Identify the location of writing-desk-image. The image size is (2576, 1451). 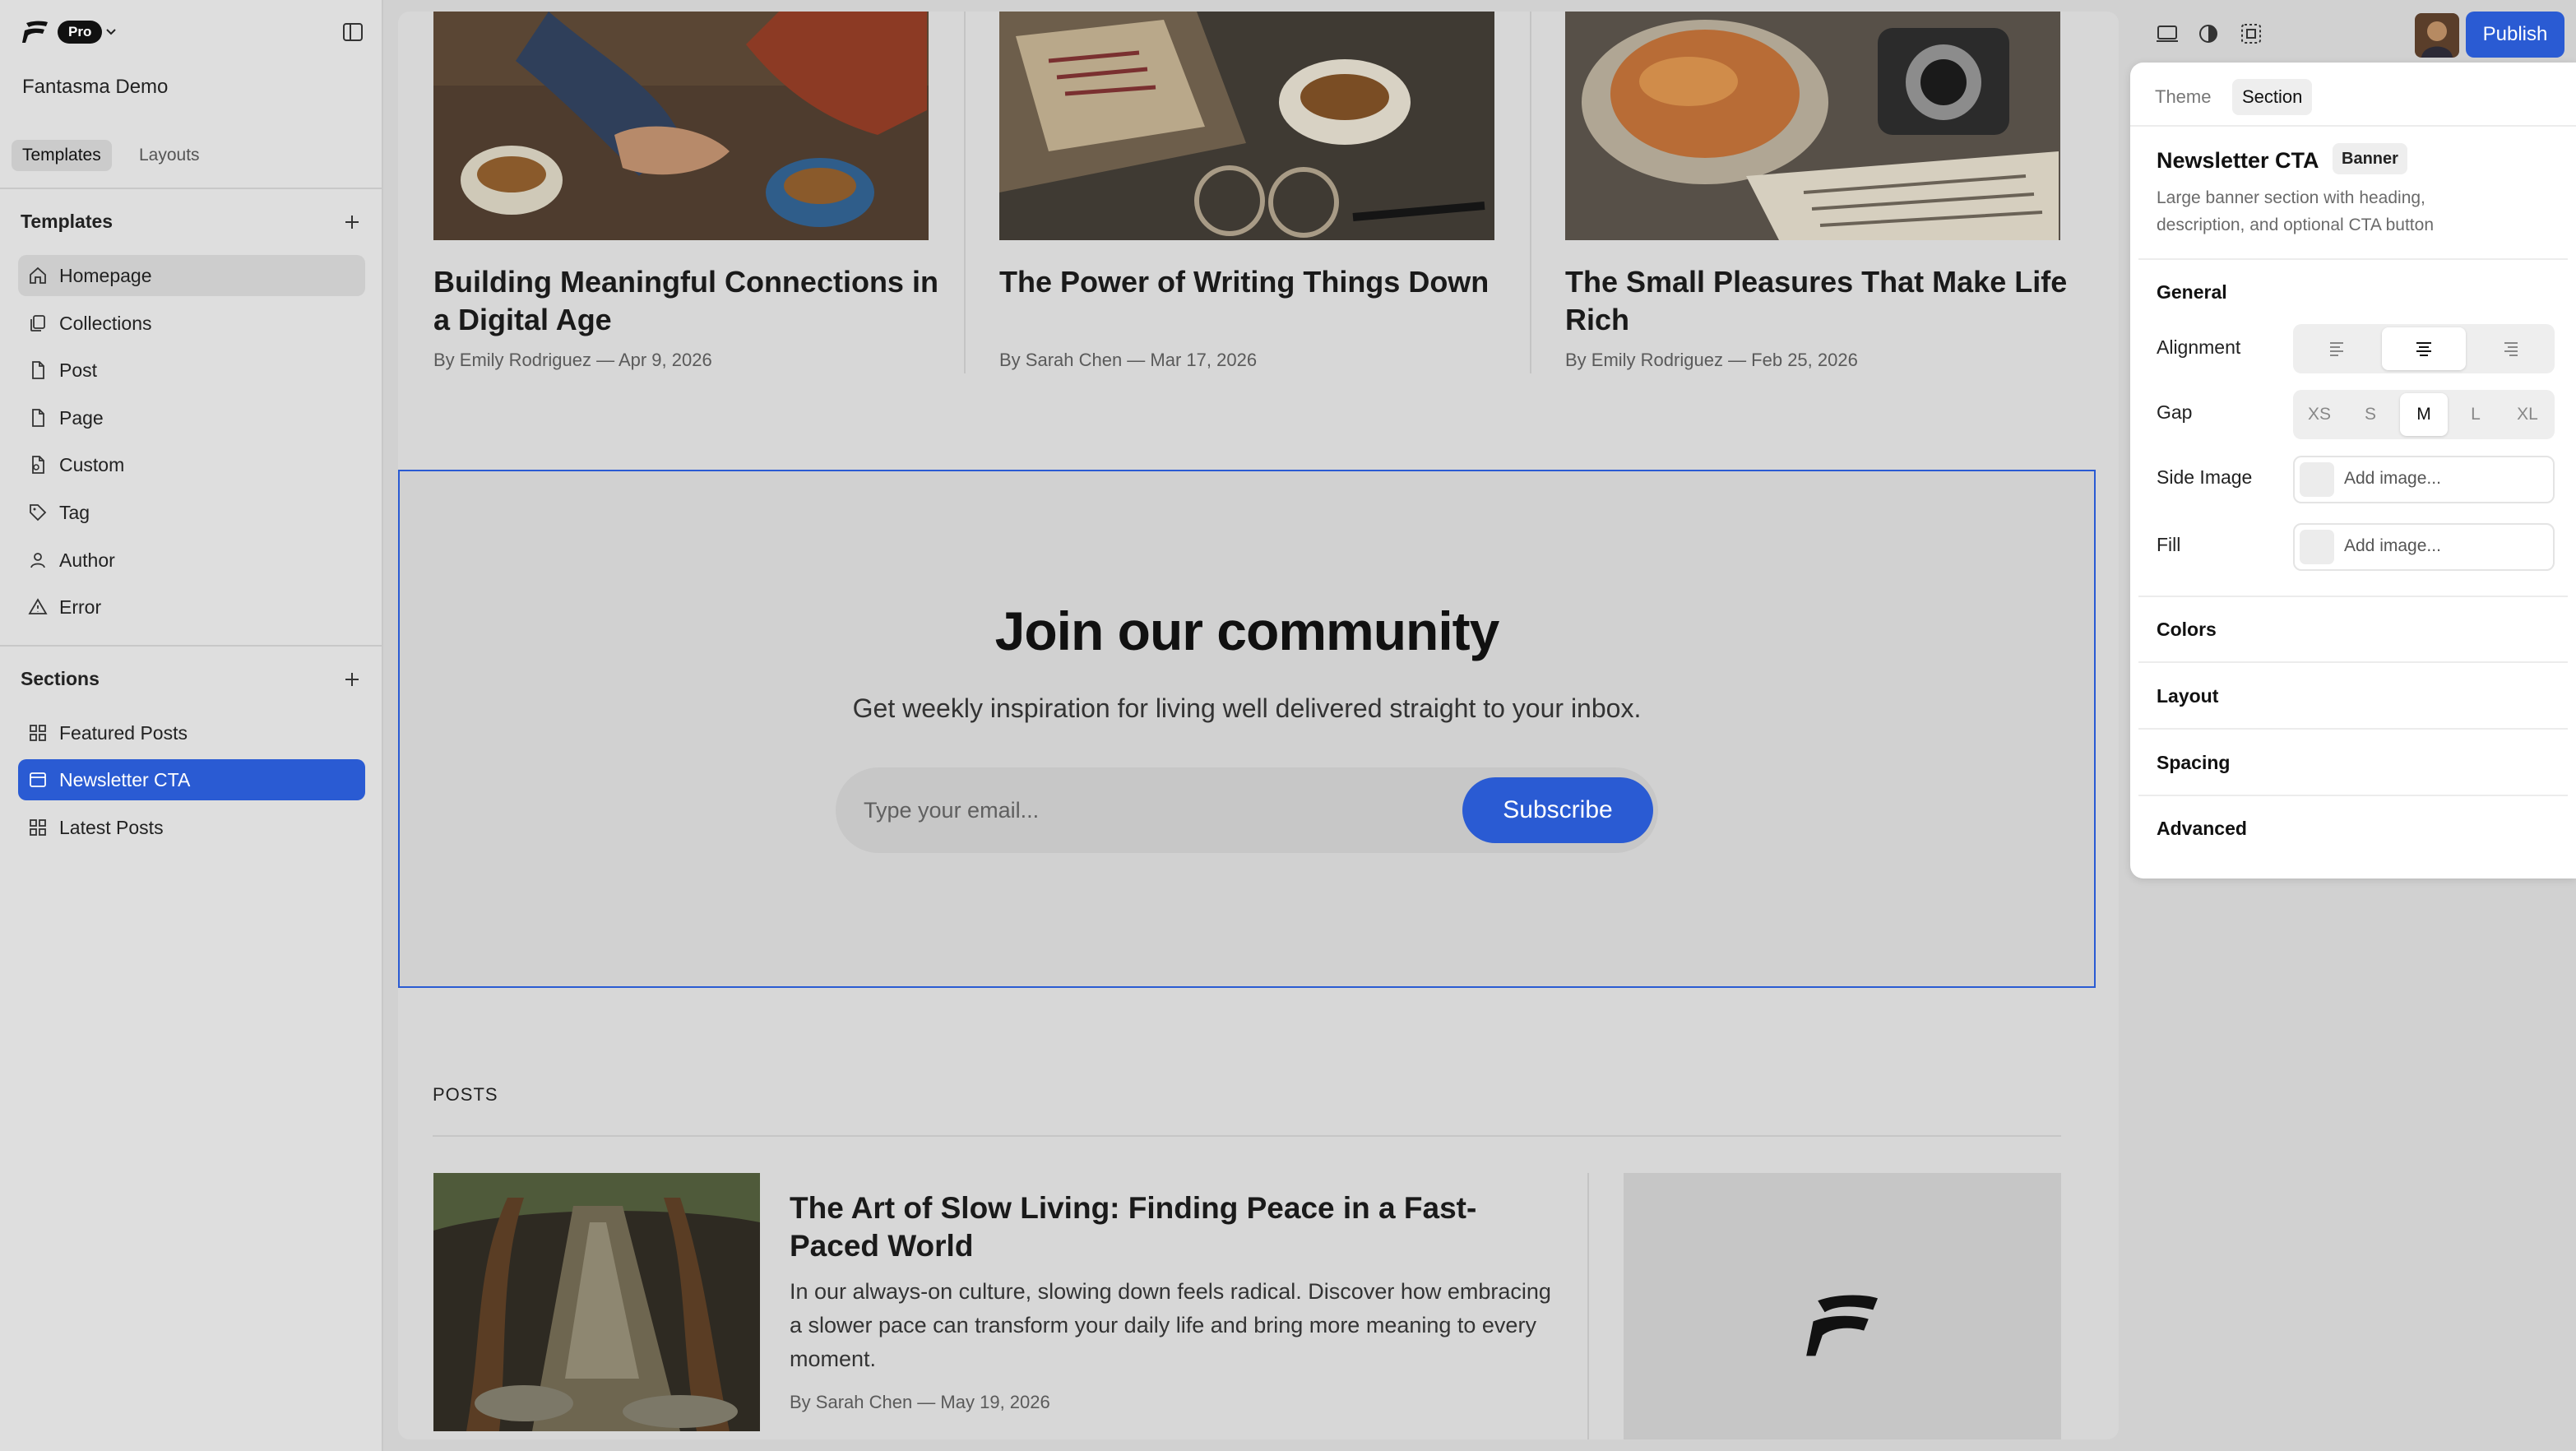
(1246, 126).